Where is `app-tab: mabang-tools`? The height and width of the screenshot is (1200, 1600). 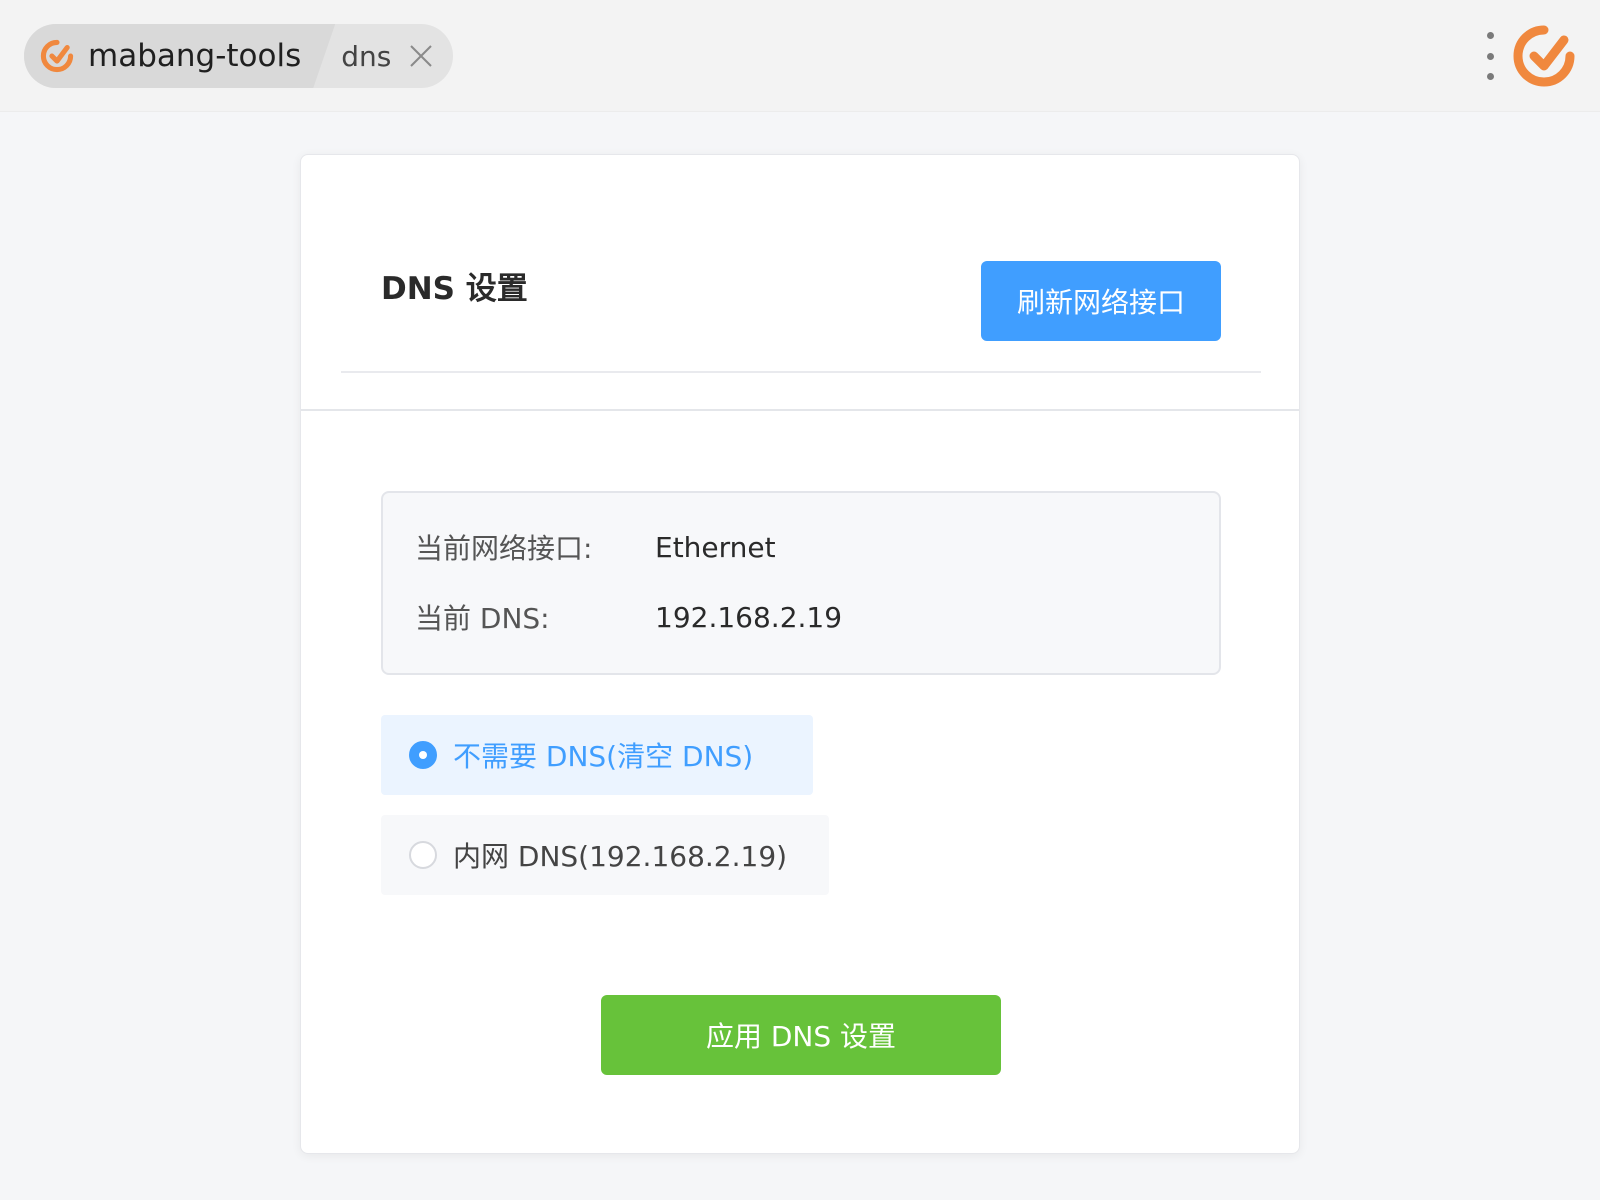 app-tab: mabang-tools is located at coordinates (179, 56).